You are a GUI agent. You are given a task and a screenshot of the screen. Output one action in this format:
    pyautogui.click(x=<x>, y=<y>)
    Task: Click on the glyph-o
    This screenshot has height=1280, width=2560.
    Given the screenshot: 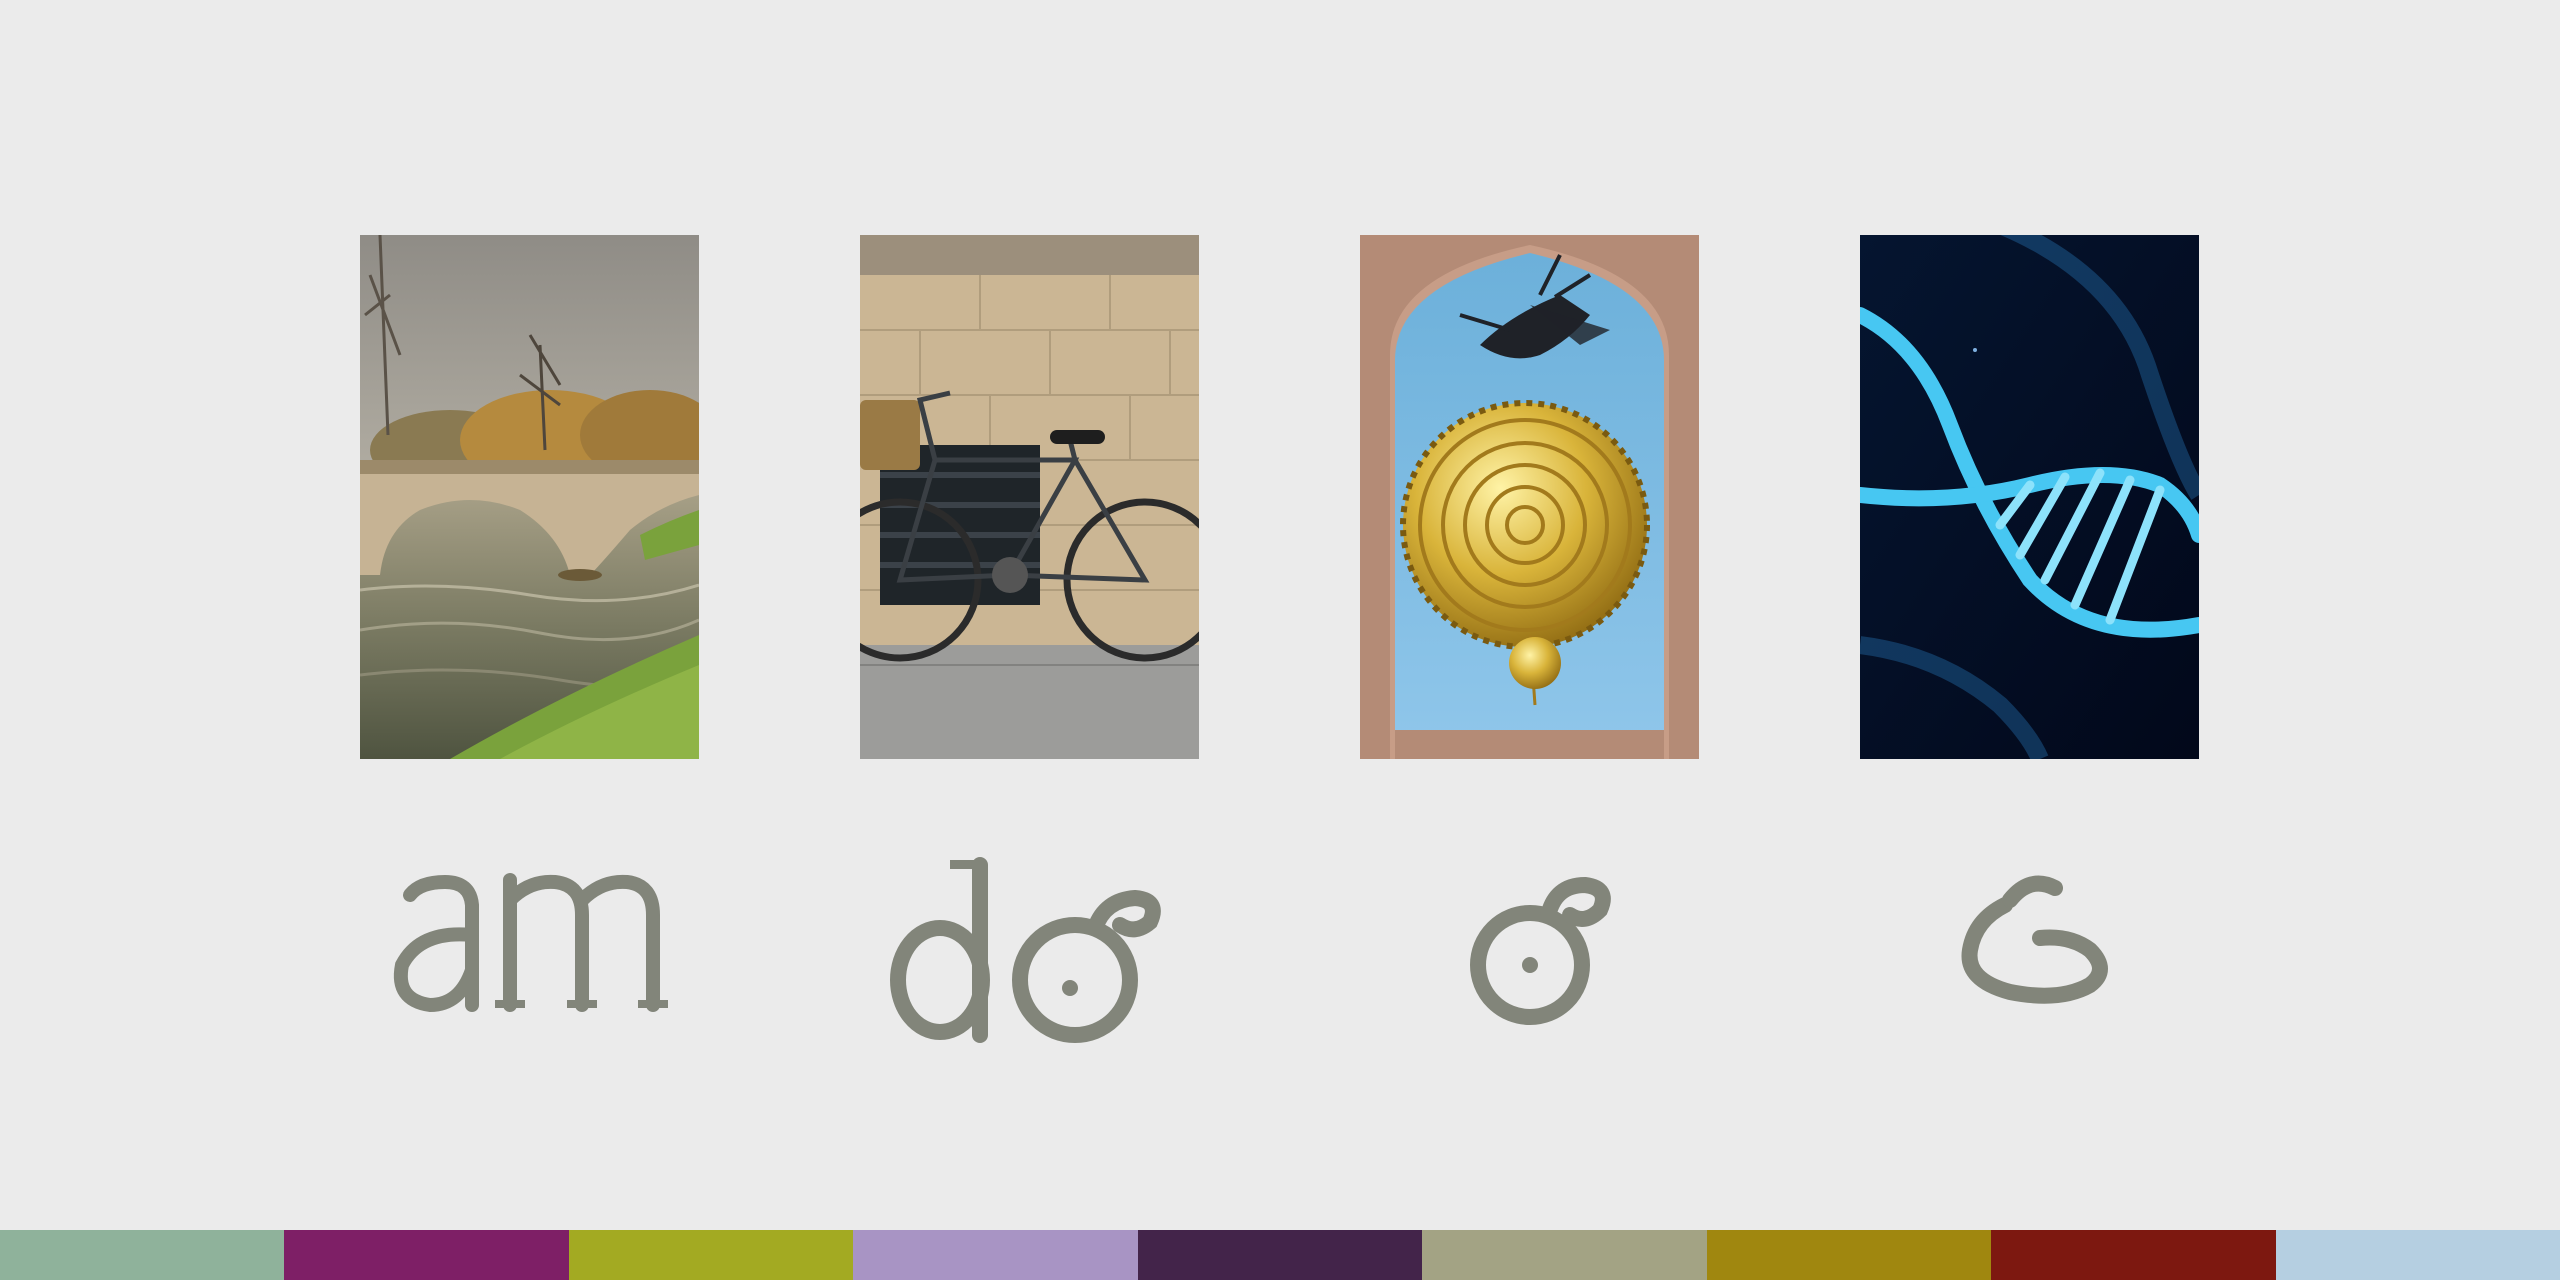 What is the action you would take?
    pyautogui.click(x=1529, y=950)
    